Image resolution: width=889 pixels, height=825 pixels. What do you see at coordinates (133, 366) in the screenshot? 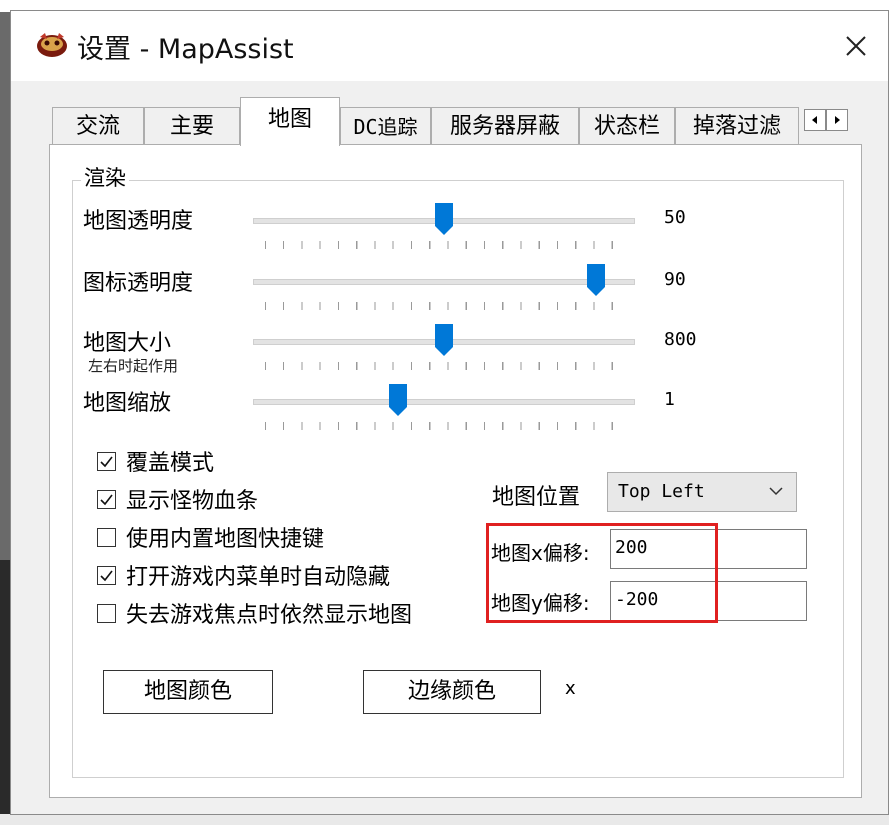
I see `map-size-note: 左右时起作用` at bounding box center [133, 366].